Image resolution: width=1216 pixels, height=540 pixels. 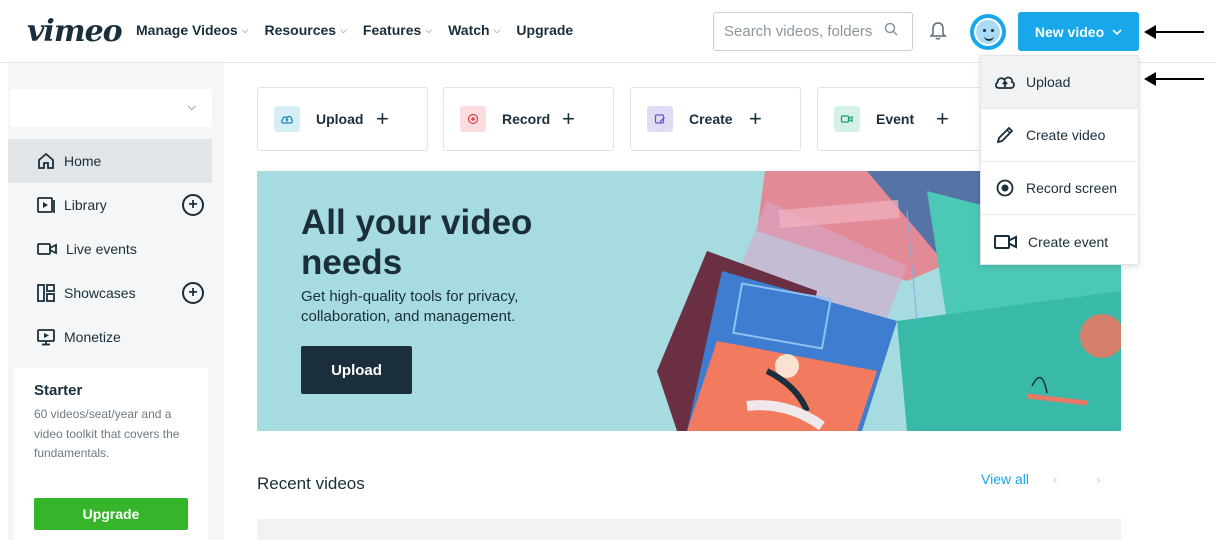 I want to click on nav-features: Features ⌵, so click(x=397, y=30).